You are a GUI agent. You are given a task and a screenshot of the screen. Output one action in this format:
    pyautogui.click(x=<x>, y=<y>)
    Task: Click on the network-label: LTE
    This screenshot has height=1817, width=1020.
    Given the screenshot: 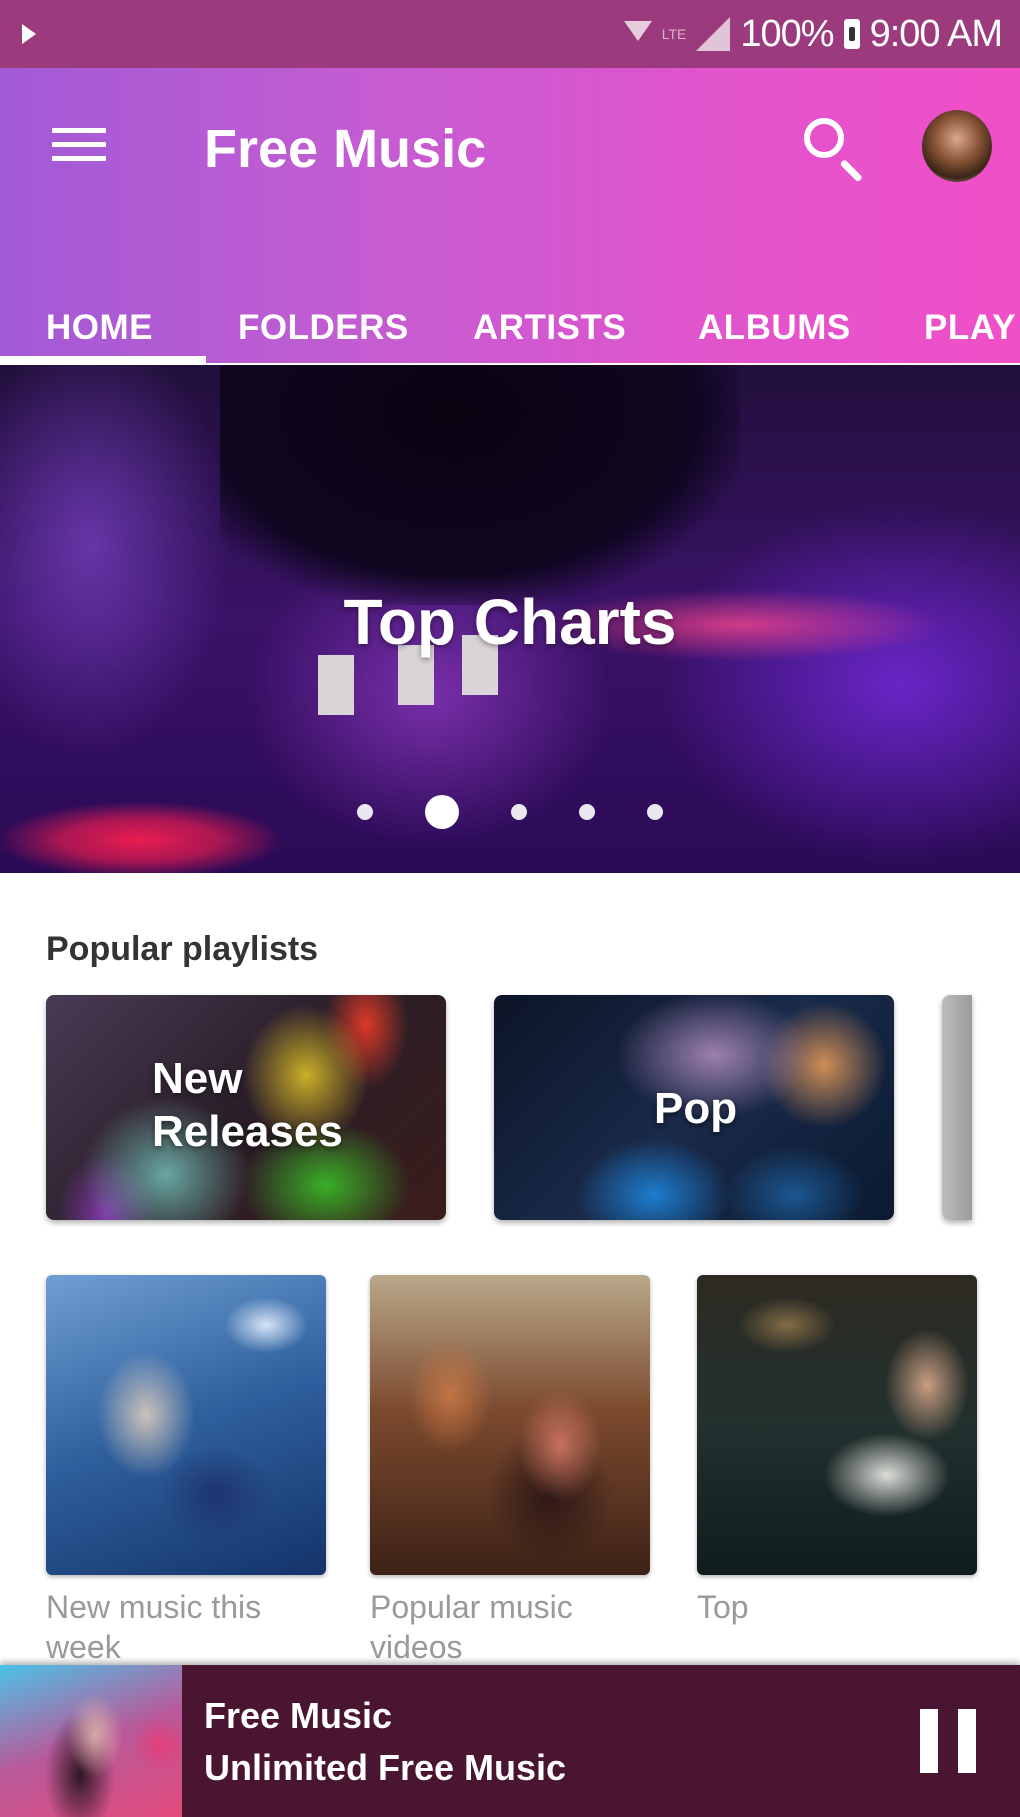 What is the action you would take?
    pyautogui.click(x=674, y=34)
    